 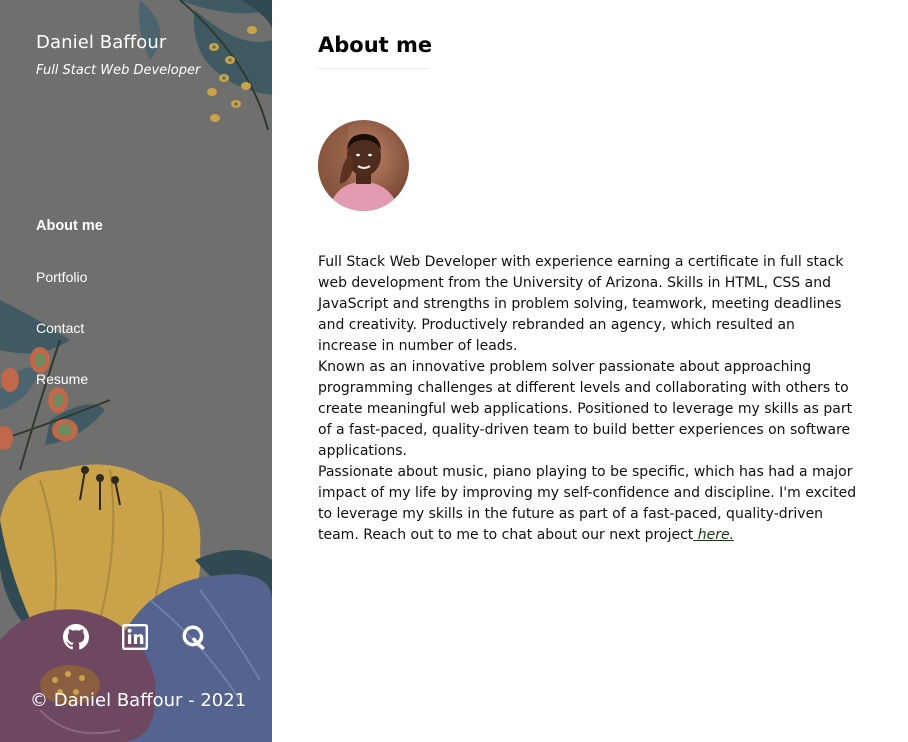 I want to click on site-owner-name: Daniel Baffour, so click(x=101, y=42).